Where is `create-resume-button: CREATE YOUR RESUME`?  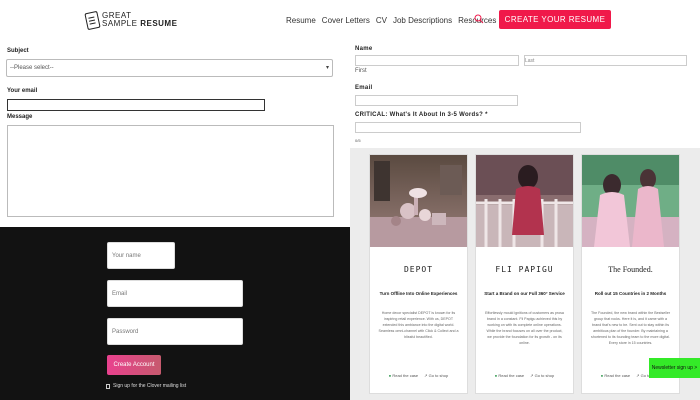 create-resume-button: CREATE YOUR RESUME is located at coordinates (555, 19).